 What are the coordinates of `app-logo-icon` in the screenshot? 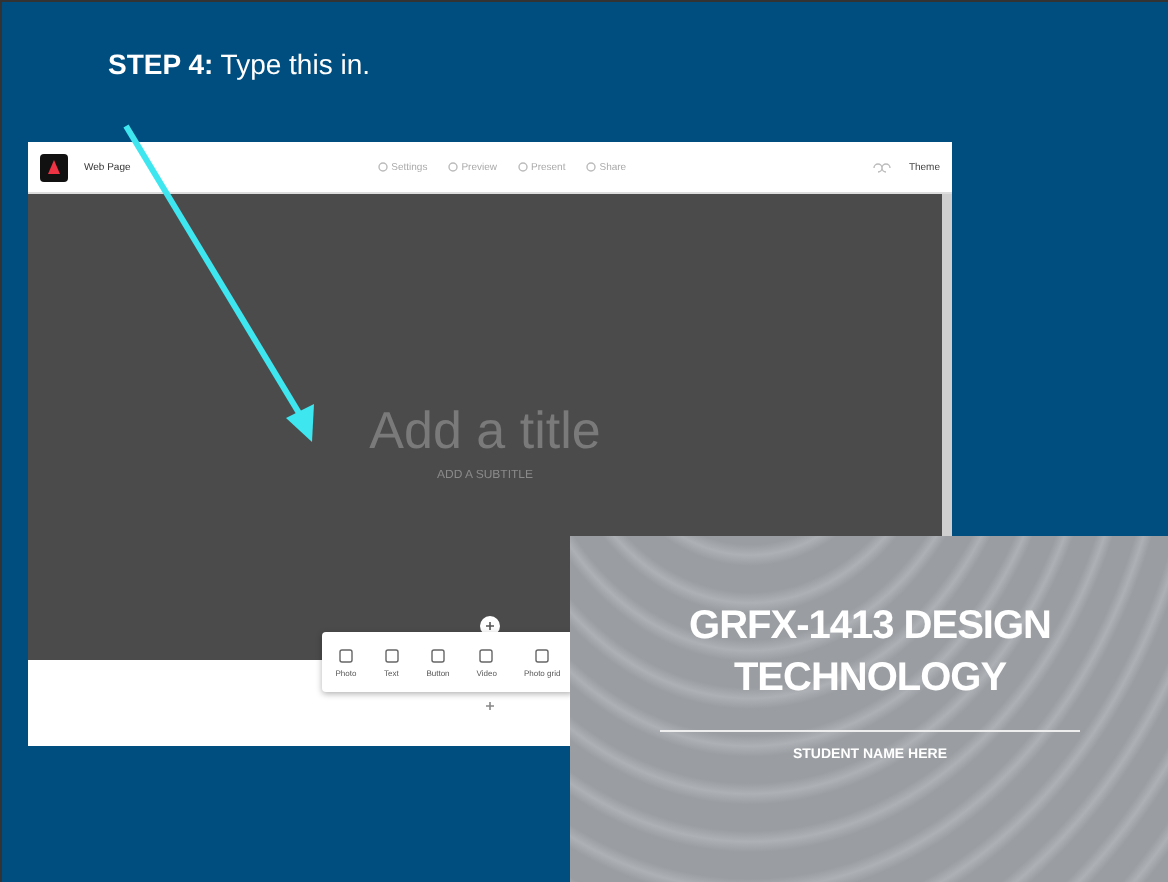 It's located at (54, 167).